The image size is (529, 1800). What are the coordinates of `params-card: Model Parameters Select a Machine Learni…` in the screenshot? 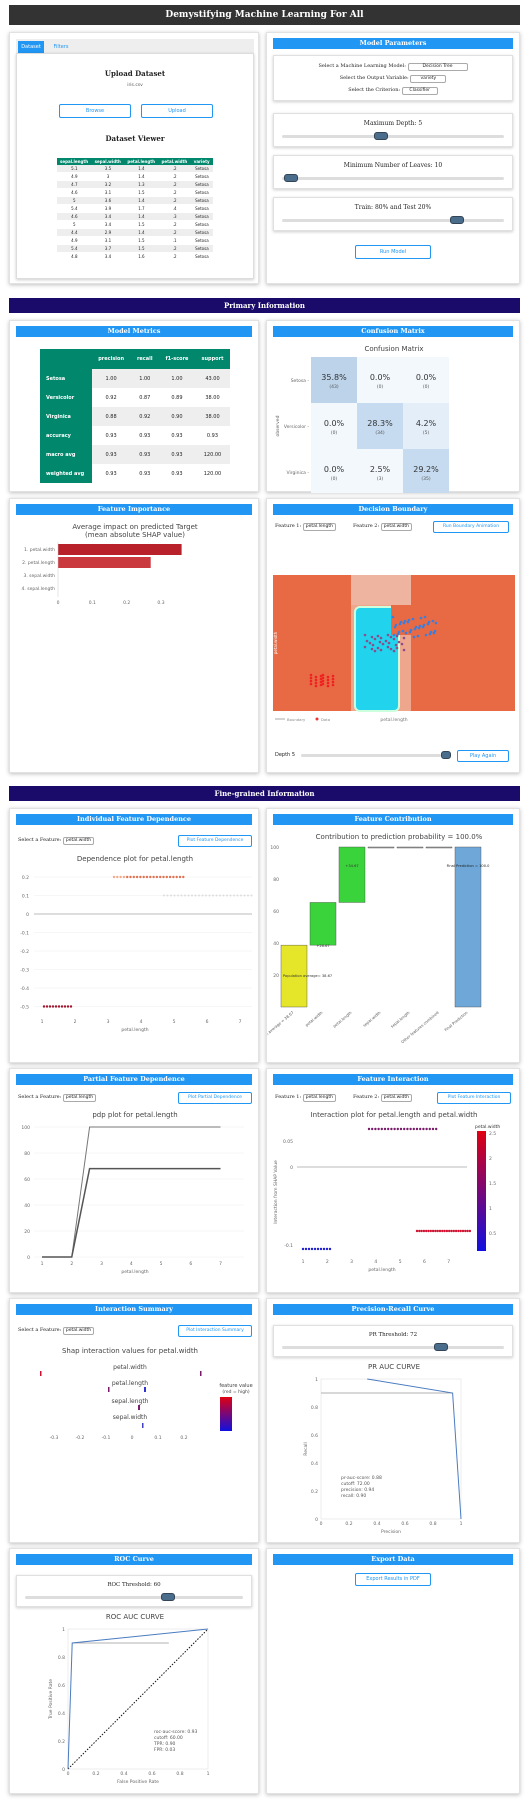 It's located at (393, 158).